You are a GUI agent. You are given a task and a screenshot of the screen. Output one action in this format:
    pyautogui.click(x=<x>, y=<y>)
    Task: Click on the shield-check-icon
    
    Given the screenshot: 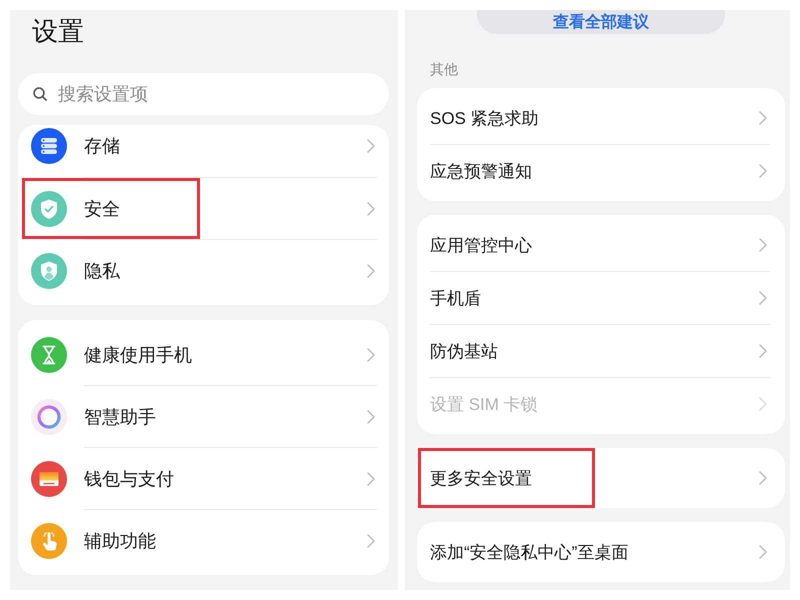 What is the action you would take?
    pyautogui.click(x=49, y=208)
    